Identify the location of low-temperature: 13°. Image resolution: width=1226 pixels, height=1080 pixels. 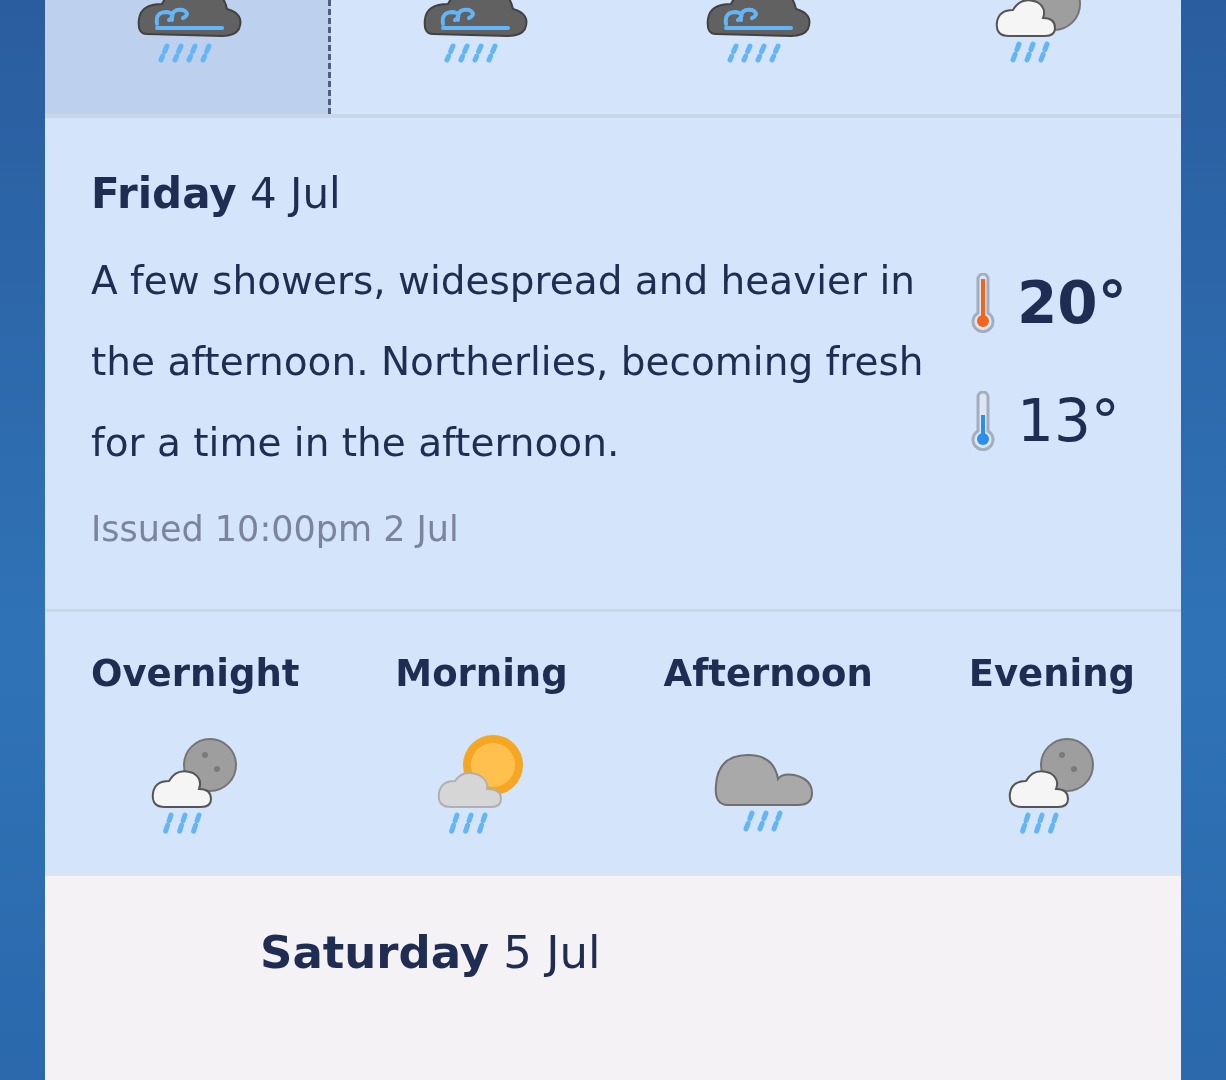
(1068, 420).